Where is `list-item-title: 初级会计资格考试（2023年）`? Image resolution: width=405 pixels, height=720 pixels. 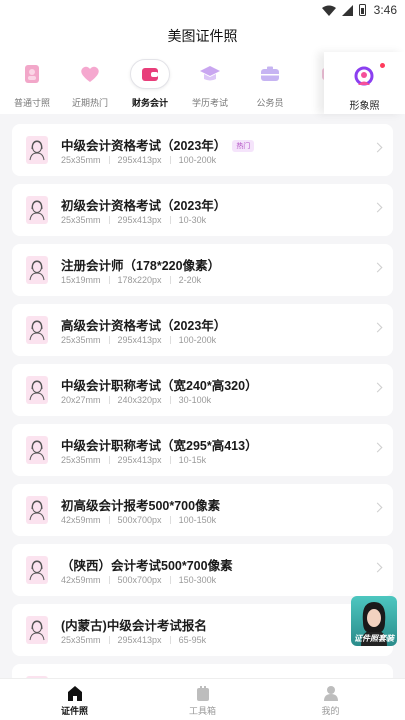 list-item-title: 初级会计资格考试（2023年） is located at coordinates (144, 206).